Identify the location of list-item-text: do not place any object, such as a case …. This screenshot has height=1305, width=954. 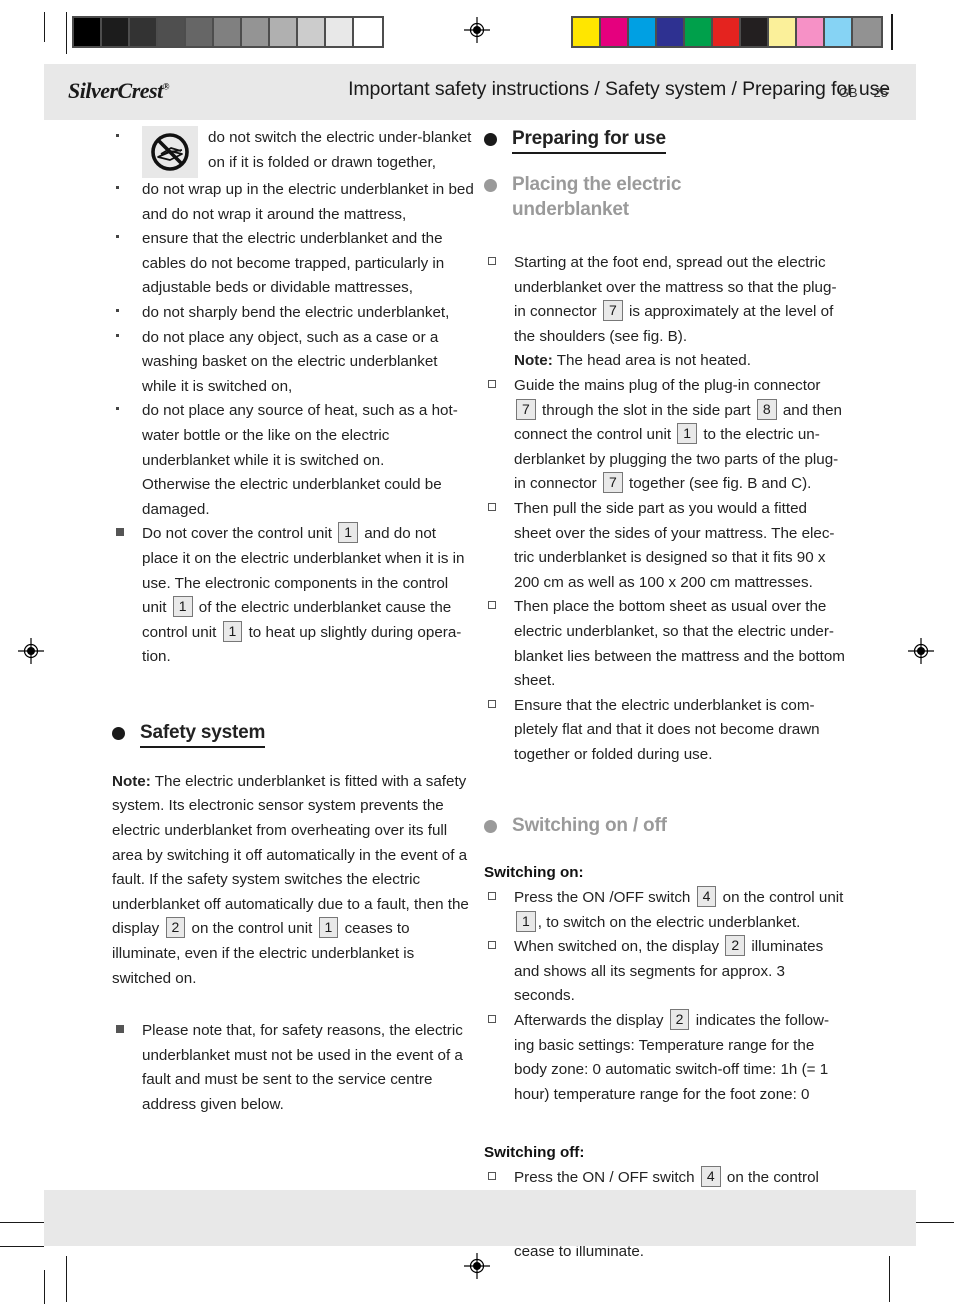
(290, 361).